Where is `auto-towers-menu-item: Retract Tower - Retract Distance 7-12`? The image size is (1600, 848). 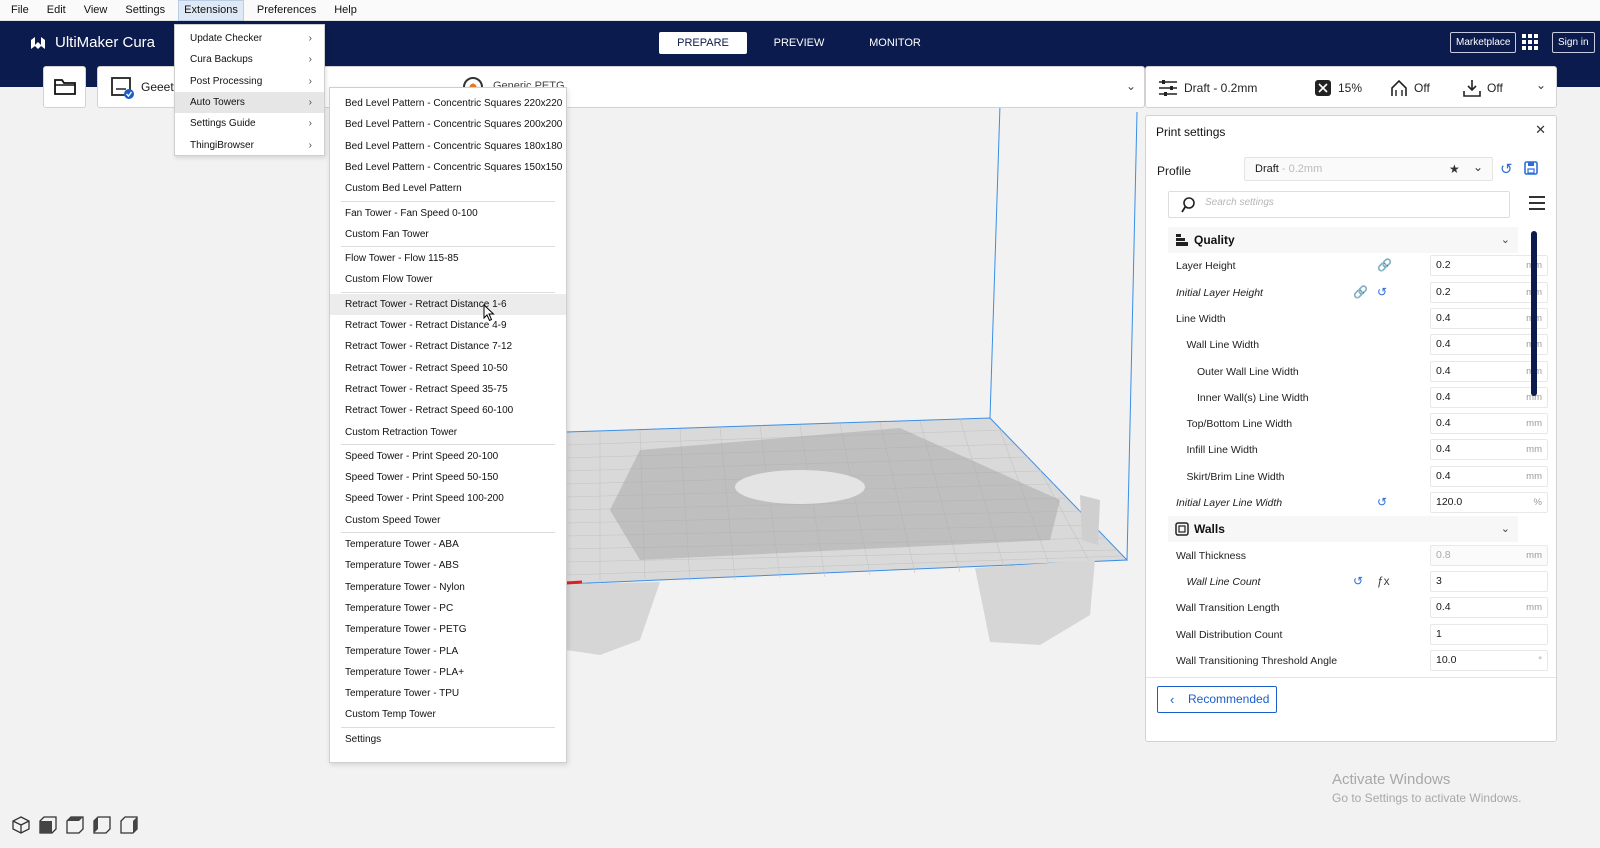
auto-towers-menu-item: Retract Tower - Retract Distance 7-12 is located at coordinates (448, 346).